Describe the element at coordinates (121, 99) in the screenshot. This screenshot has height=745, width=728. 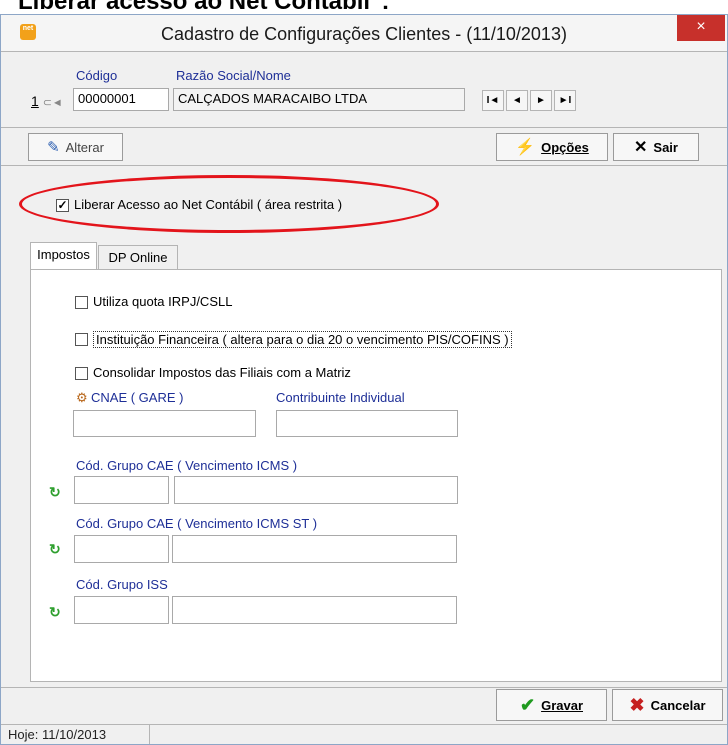
I see `codigo-field: 00000001` at that location.